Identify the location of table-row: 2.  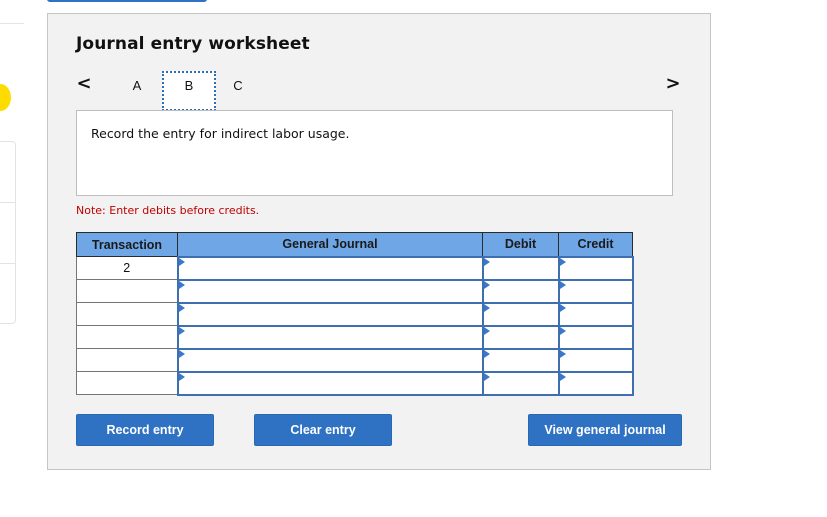
(355, 268).